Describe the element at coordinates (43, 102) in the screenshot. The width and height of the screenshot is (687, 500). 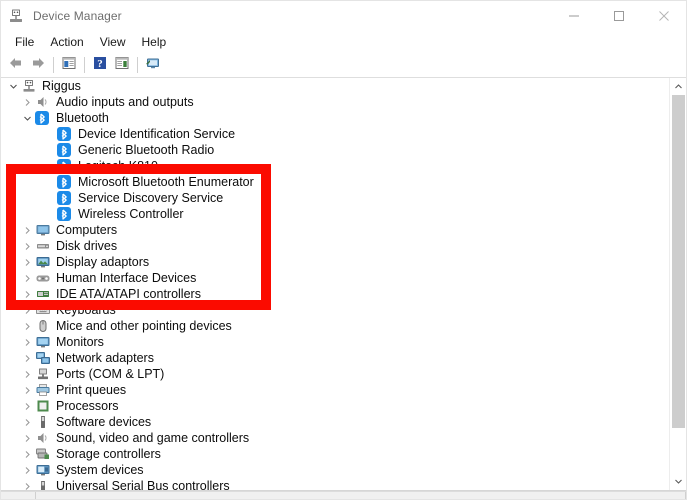
I see `speaker-icon` at that location.